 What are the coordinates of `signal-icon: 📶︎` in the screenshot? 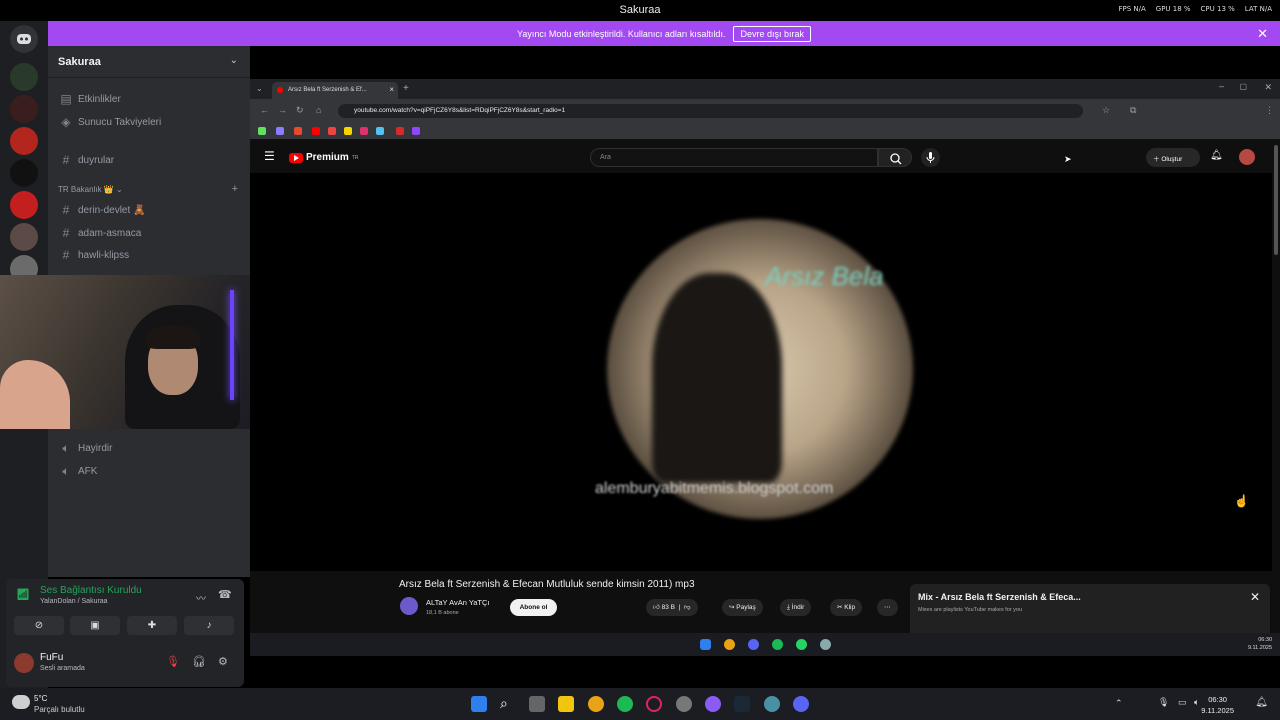 It's located at (23, 594).